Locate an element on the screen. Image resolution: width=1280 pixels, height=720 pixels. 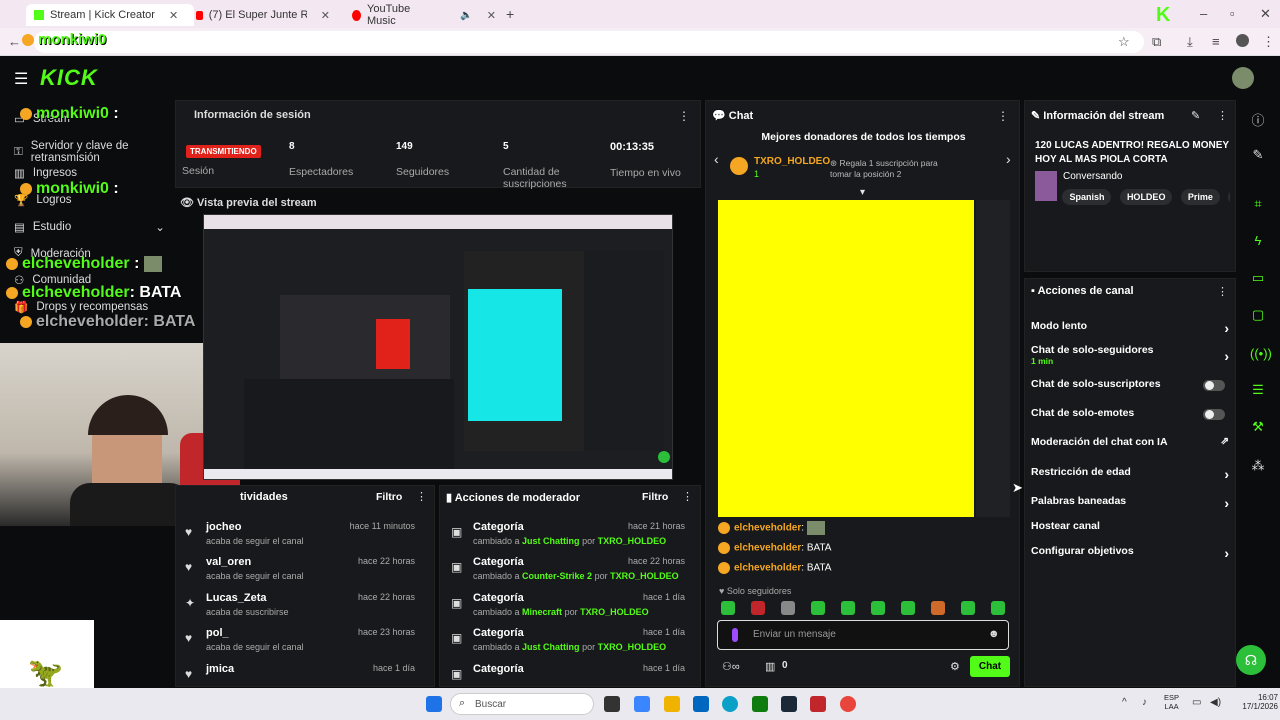
pin-icon: ▾ is located at coordinates (862, 192).